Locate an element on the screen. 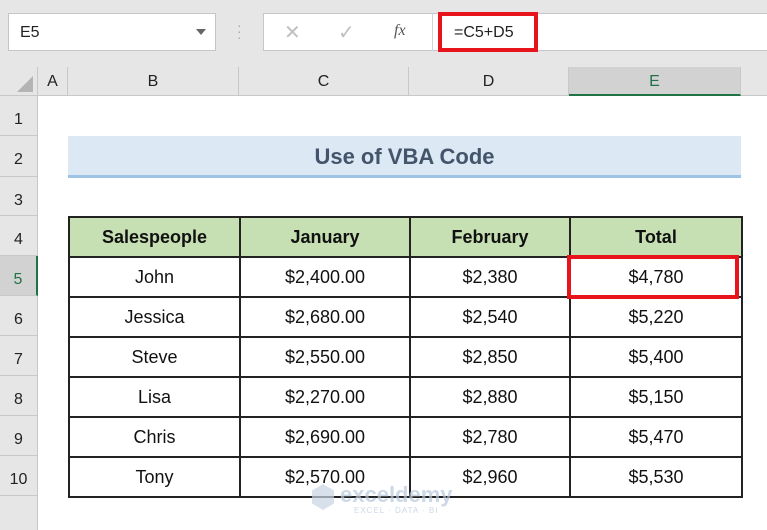 The height and width of the screenshot is (530, 767). row-header-1: 1 is located at coordinates (19, 116).